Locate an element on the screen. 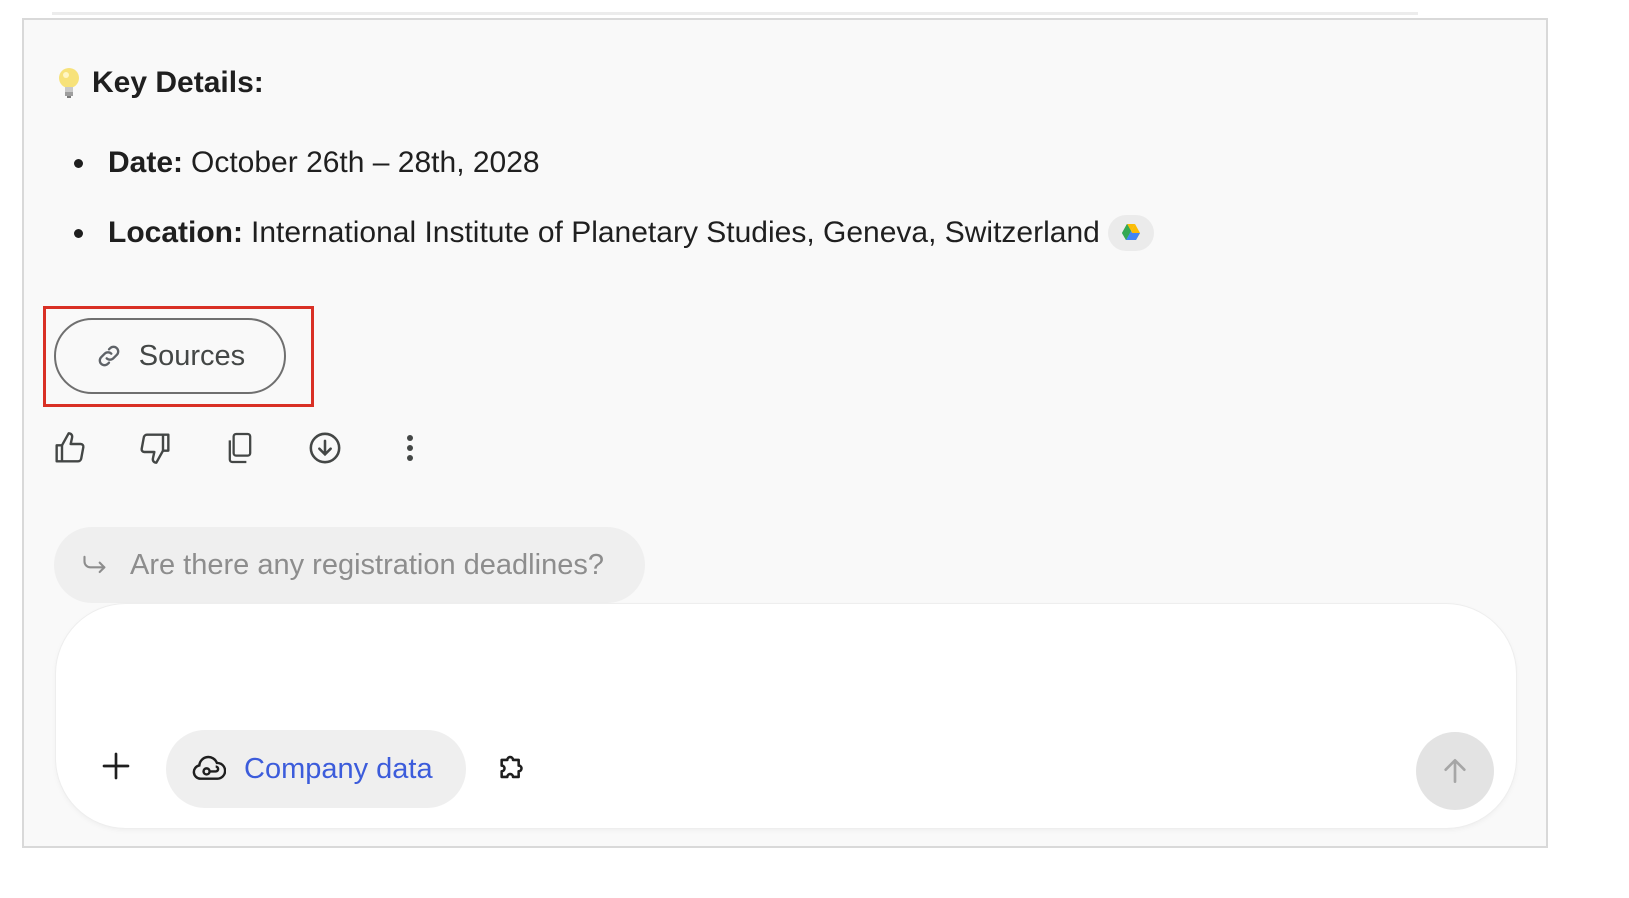  copy-button is located at coordinates (240, 448).